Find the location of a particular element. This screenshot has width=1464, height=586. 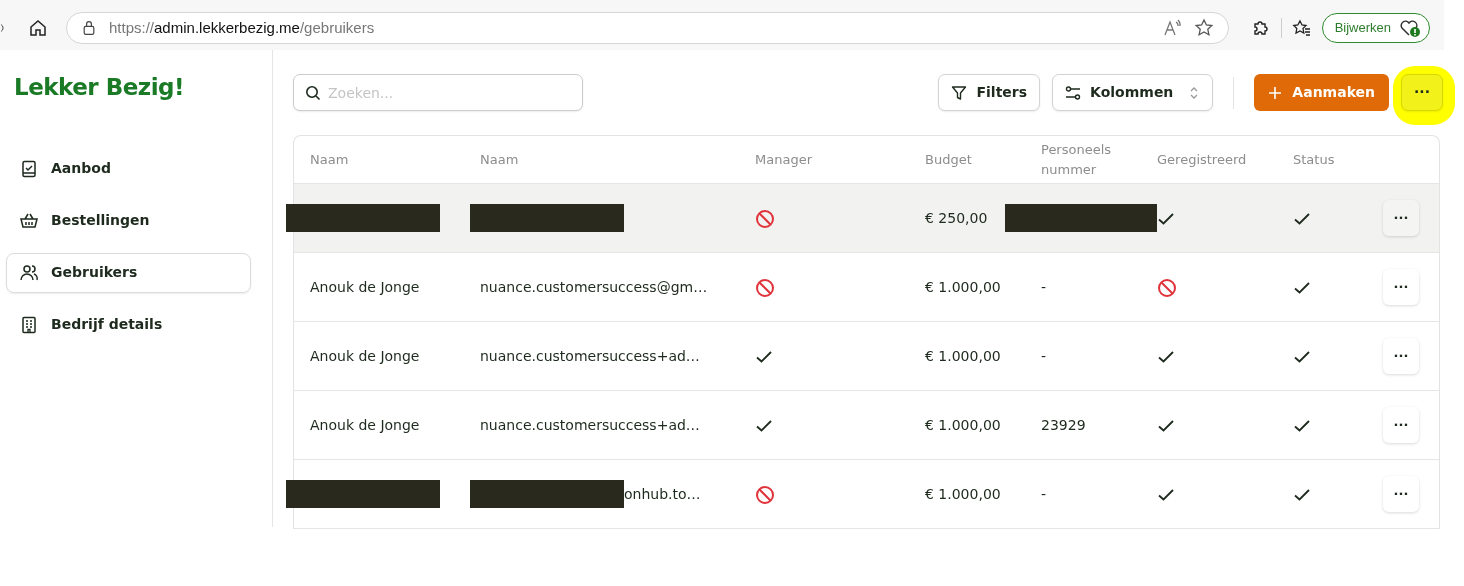

filters-button: Filters is located at coordinates (989, 92).